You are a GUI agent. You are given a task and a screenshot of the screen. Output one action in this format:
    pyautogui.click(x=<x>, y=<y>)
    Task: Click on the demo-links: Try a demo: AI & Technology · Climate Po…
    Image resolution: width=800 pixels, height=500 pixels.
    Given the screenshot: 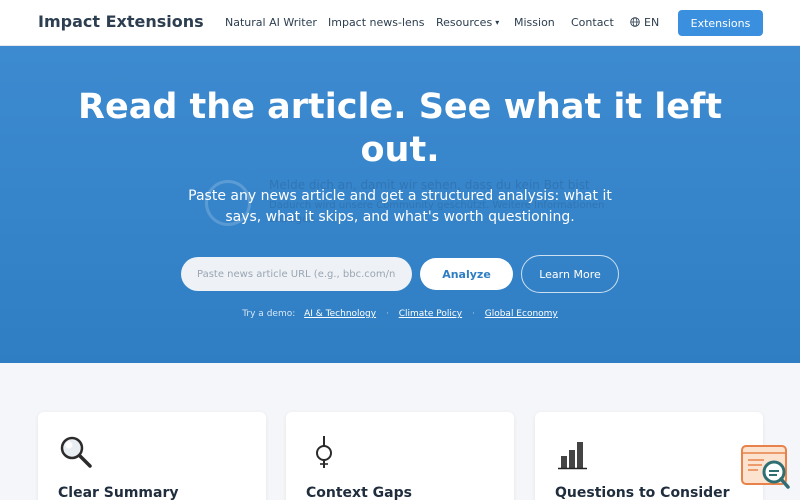 What is the action you would take?
    pyautogui.click(x=400, y=314)
    